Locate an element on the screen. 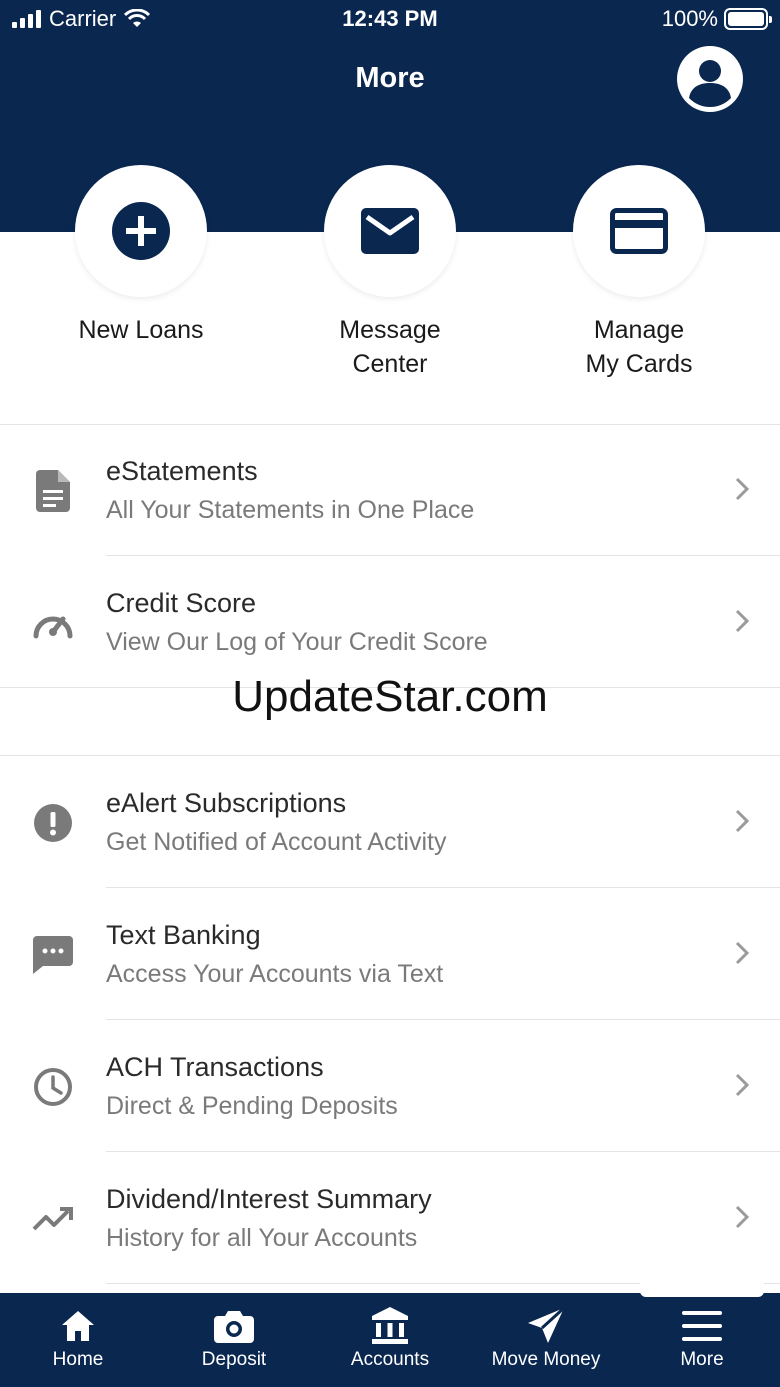  menu-title: eStatements is located at coordinates (182, 471).